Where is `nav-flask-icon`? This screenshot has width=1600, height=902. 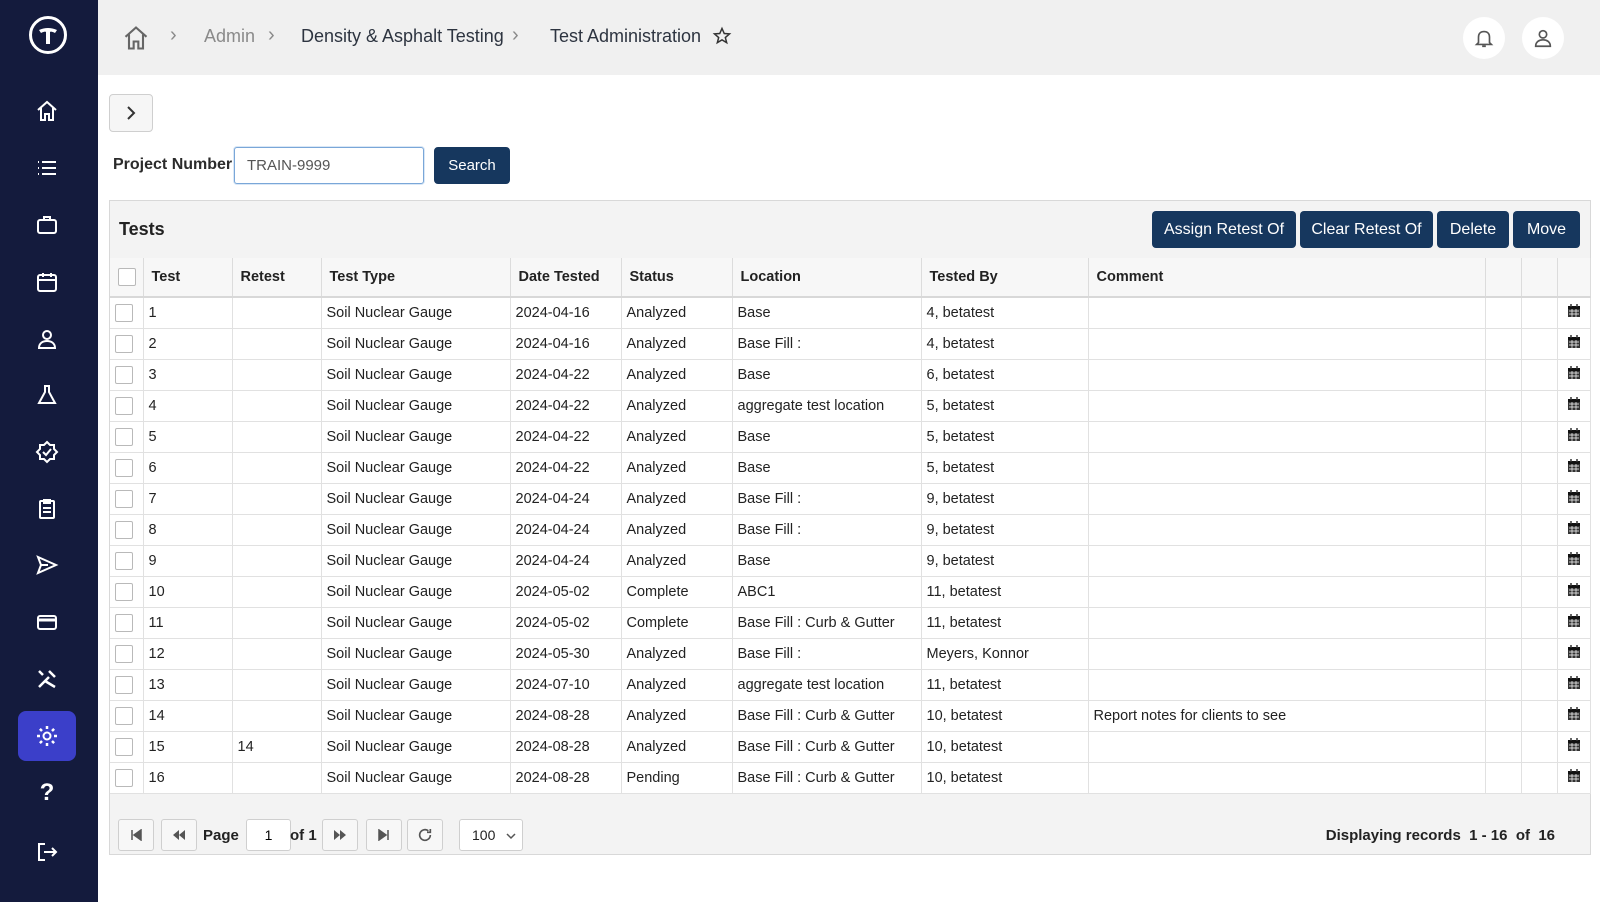
nav-flask-icon is located at coordinates (47, 395).